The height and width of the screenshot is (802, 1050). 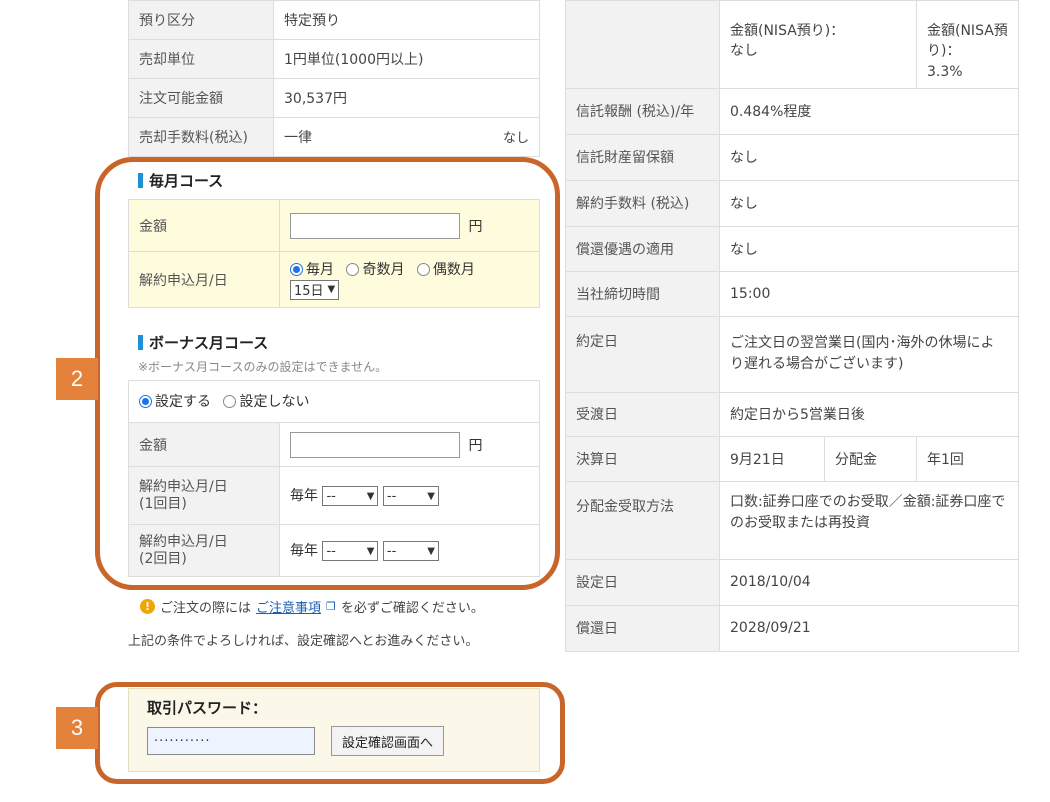 I want to click on table-row: 信託報酬 (税込)/年 0.484%程度, so click(x=792, y=111).